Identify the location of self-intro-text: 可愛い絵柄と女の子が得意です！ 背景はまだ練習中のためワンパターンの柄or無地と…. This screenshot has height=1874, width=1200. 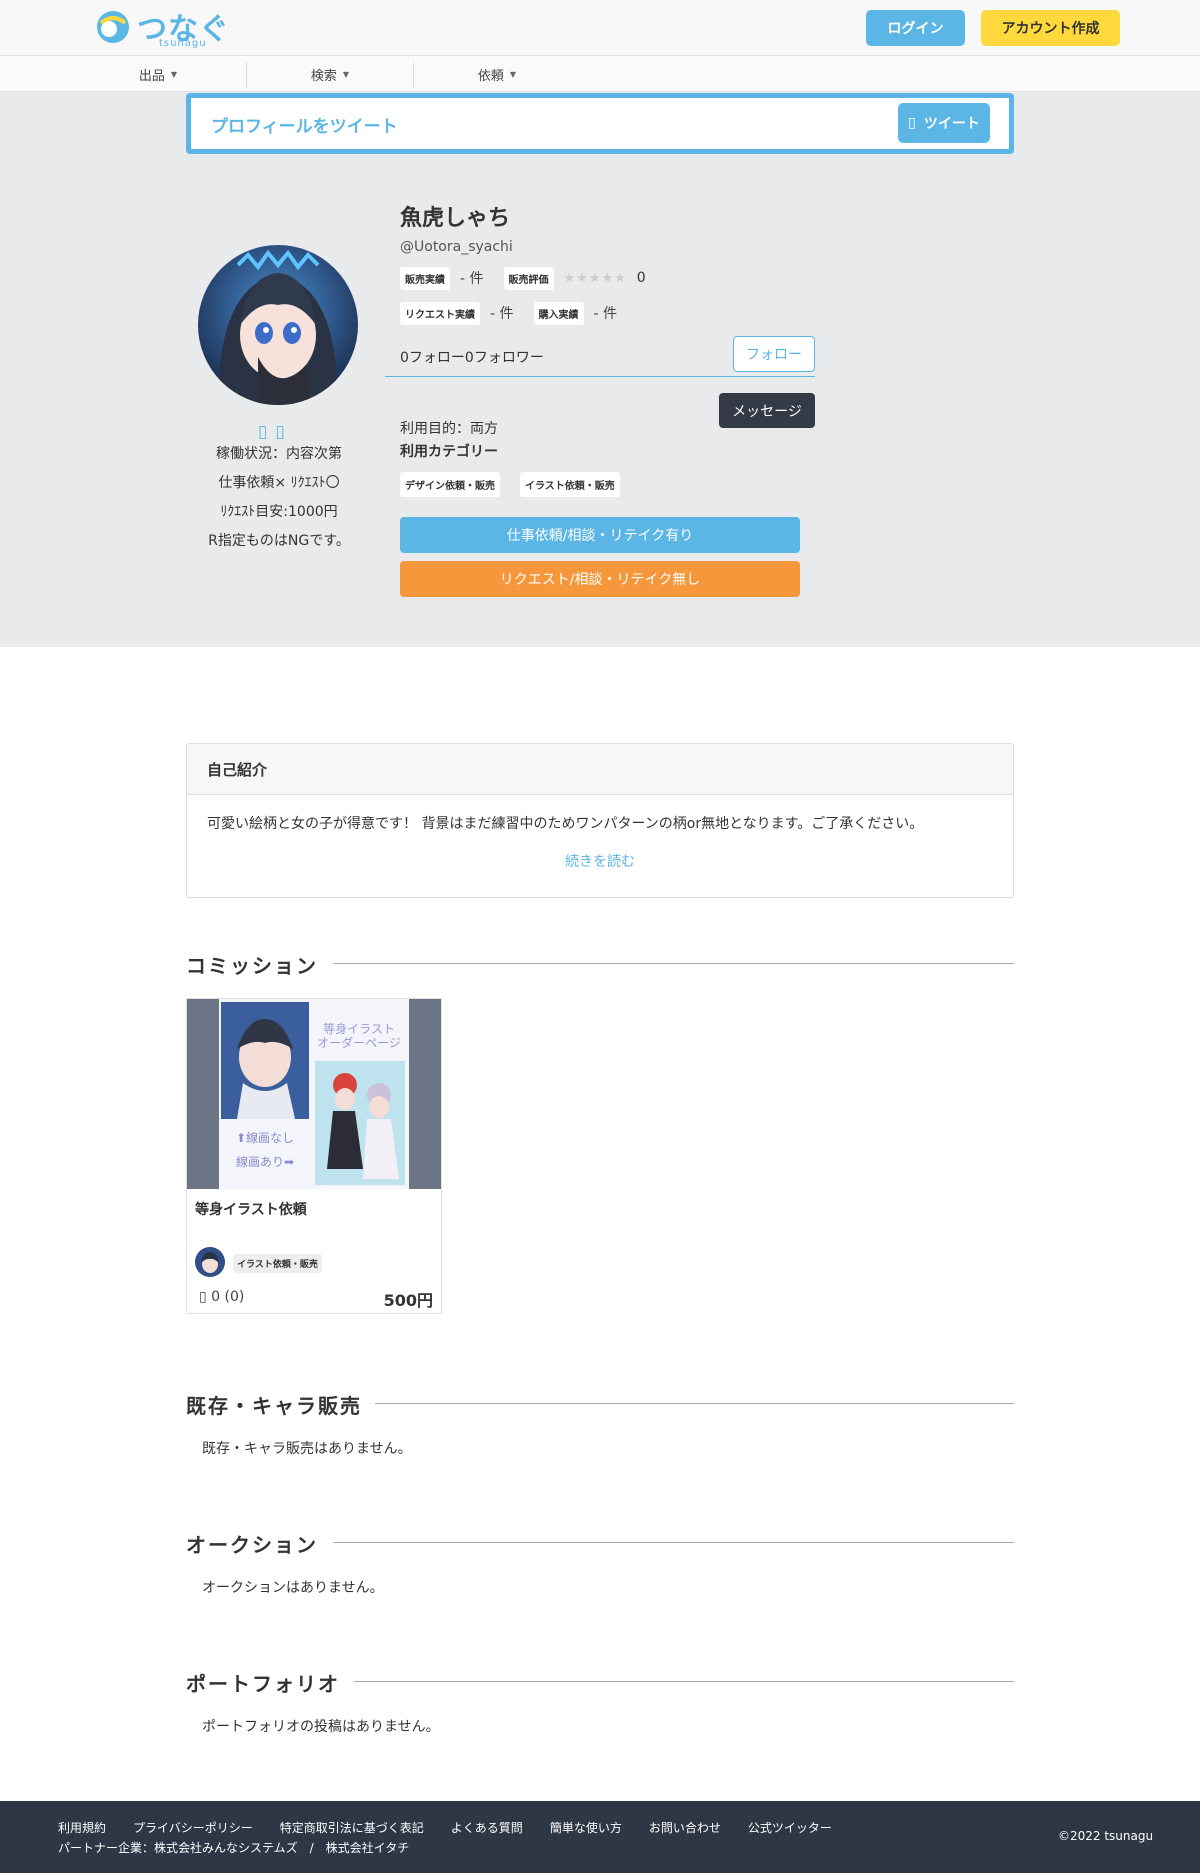
(565, 824).